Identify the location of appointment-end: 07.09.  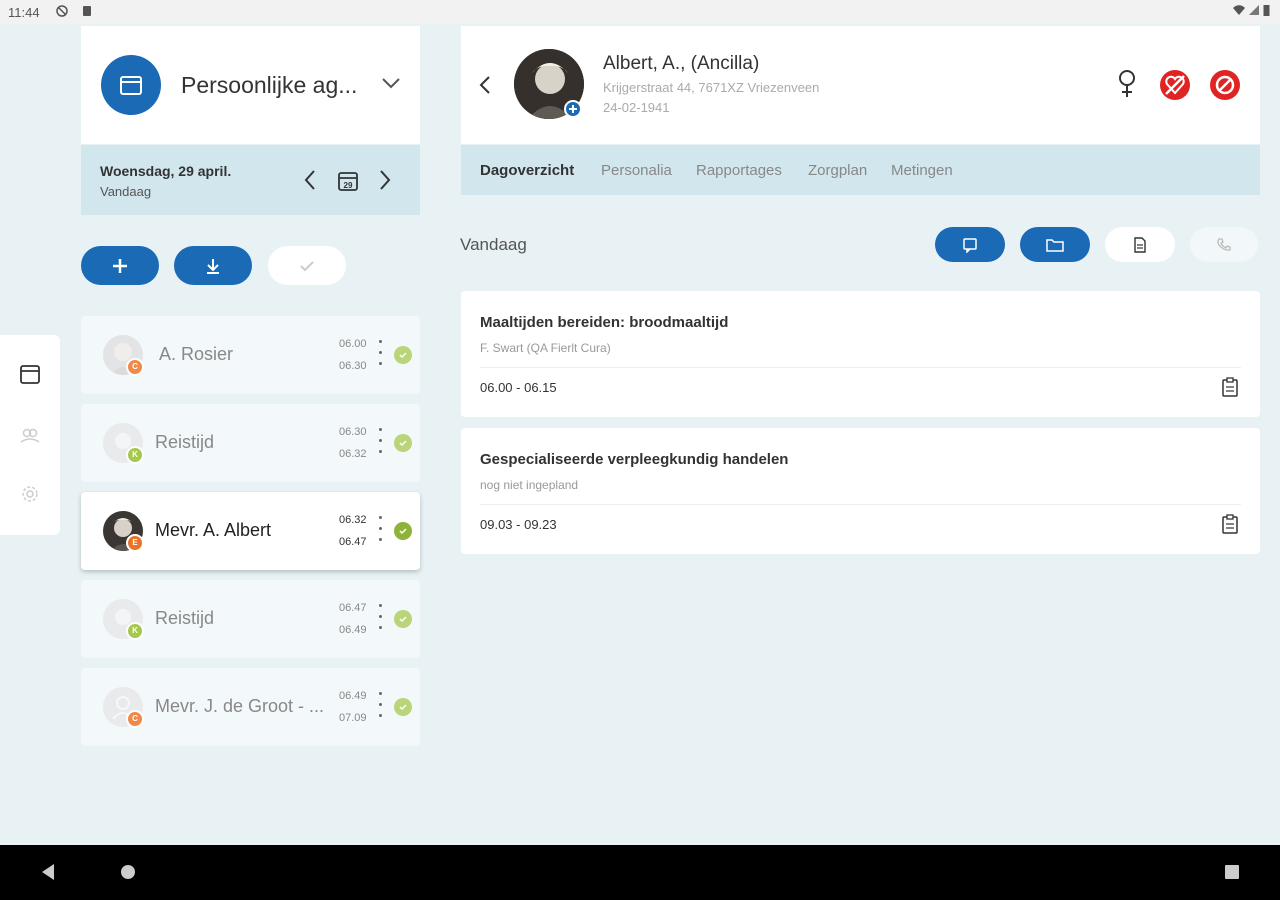
(353, 718).